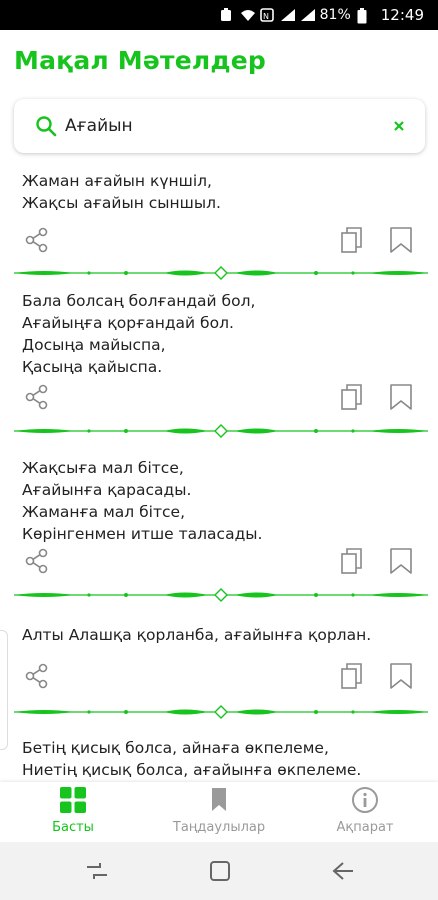 Image resolution: width=438 pixels, height=900 pixels. I want to click on search-icon, so click(46, 126).